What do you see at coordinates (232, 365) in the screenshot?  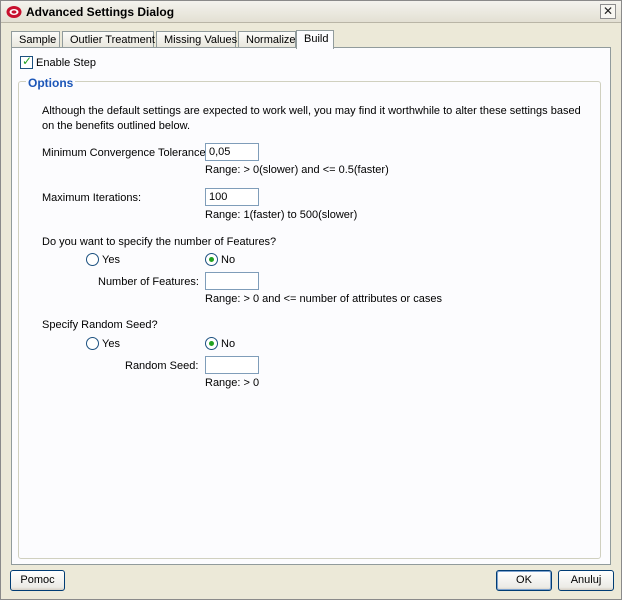 I see `random-seed-input` at bounding box center [232, 365].